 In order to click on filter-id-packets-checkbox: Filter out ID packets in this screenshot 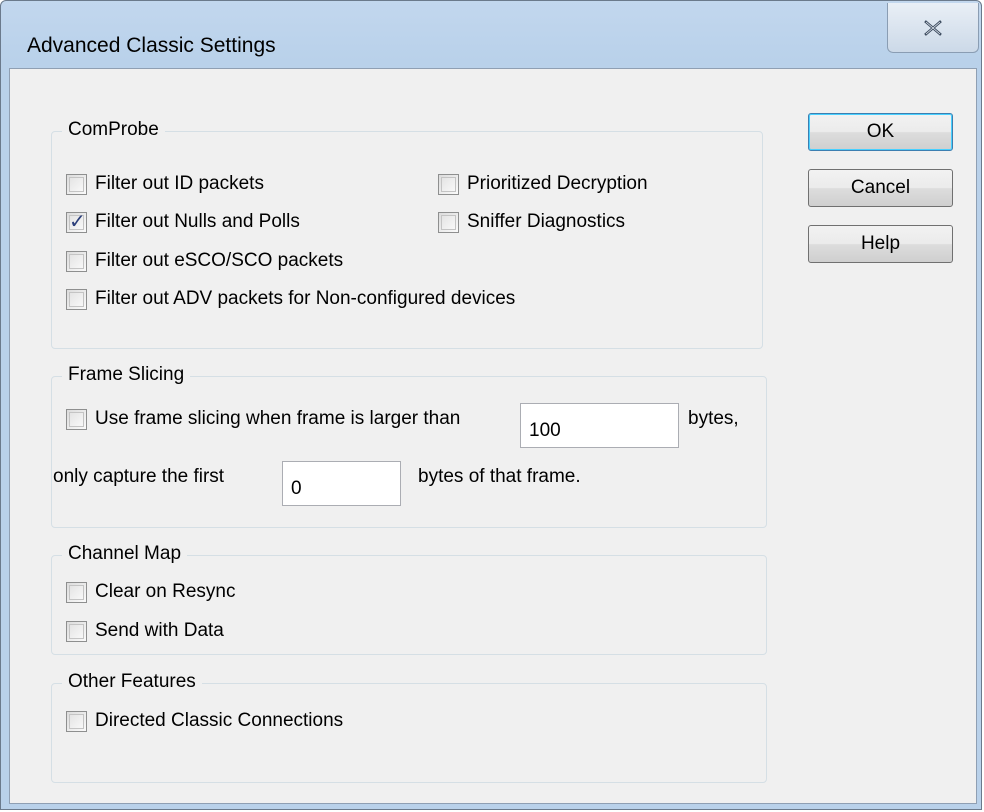, I will do `click(165, 184)`.